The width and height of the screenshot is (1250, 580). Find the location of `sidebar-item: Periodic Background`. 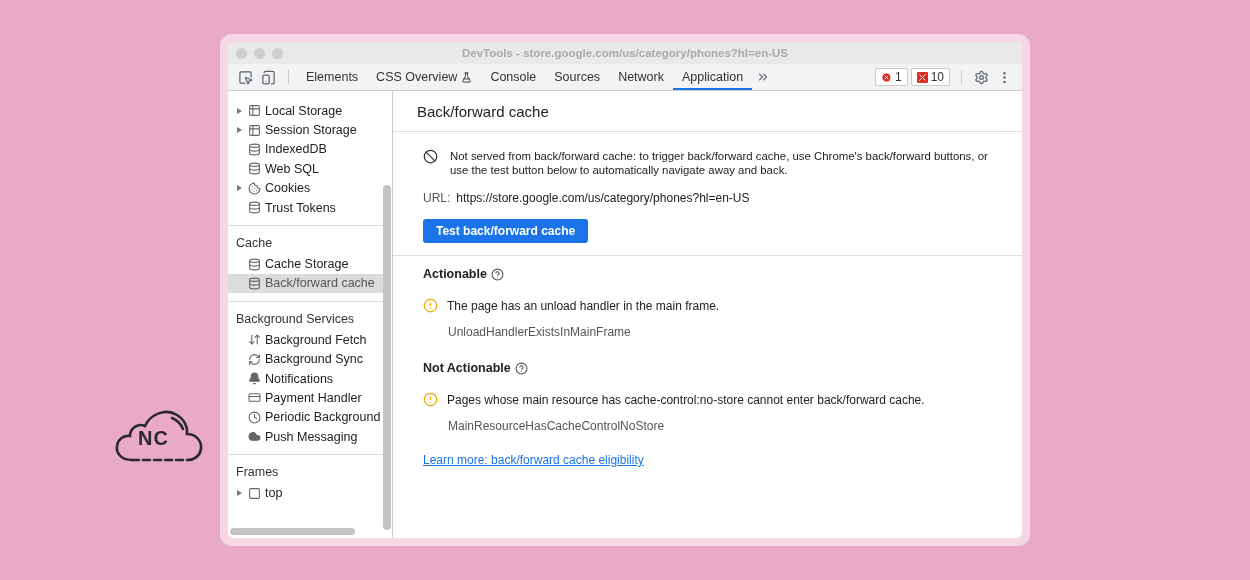

sidebar-item: Periodic Background is located at coordinates (305, 417).